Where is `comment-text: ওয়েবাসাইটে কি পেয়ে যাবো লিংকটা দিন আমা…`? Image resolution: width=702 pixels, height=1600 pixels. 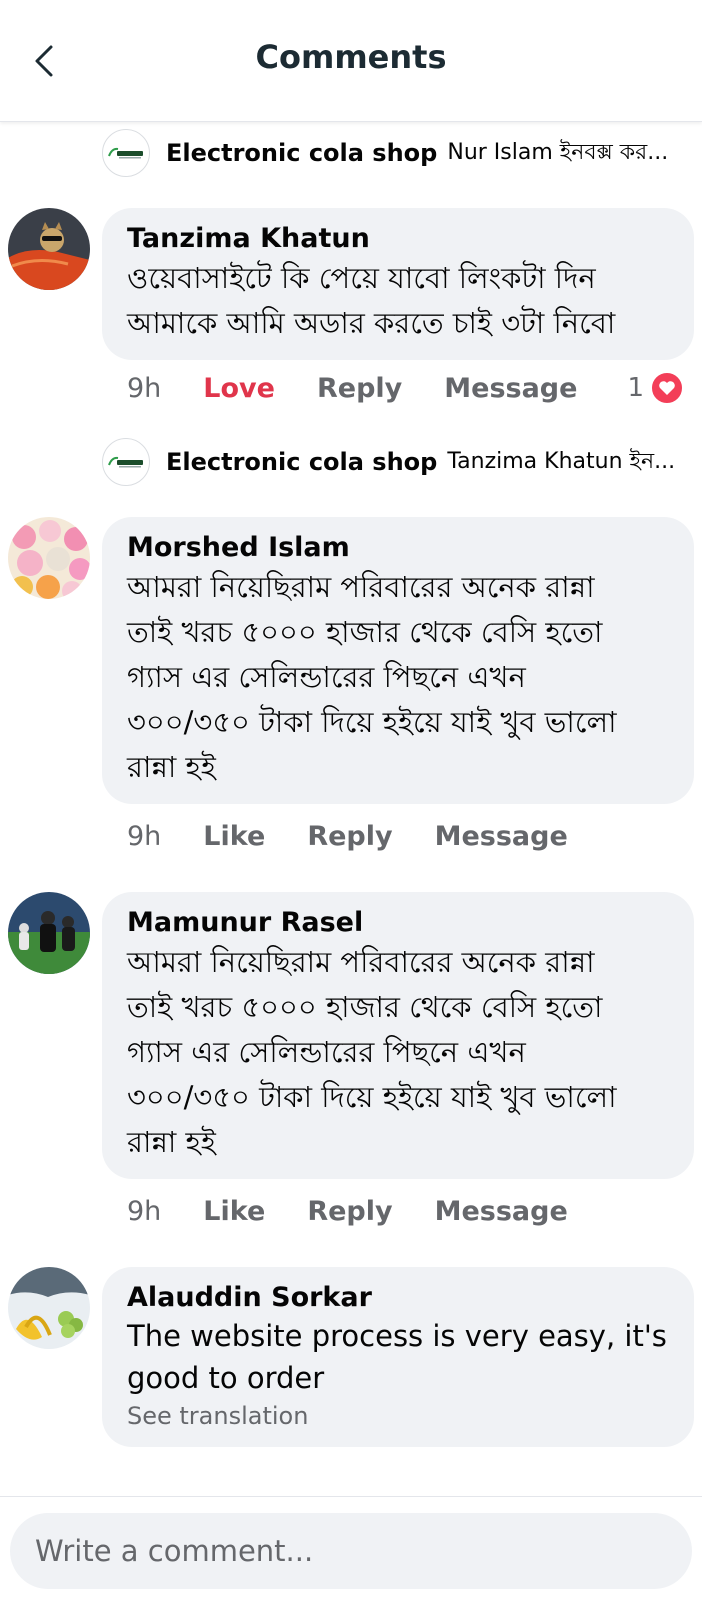 comment-text: ওয়েবাসাইটে কি পেয়ে যাবো লিংকটা দিন আমা… is located at coordinates (371, 300).